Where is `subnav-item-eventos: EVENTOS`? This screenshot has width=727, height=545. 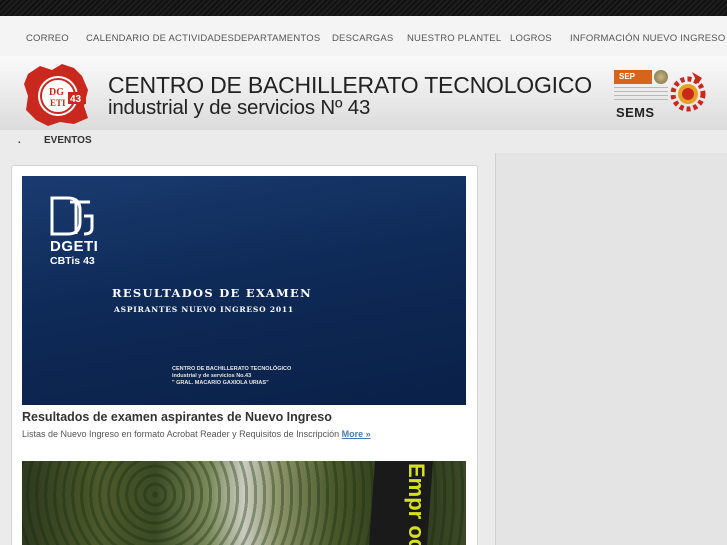 subnav-item-eventos: EVENTOS is located at coordinates (68, 140).